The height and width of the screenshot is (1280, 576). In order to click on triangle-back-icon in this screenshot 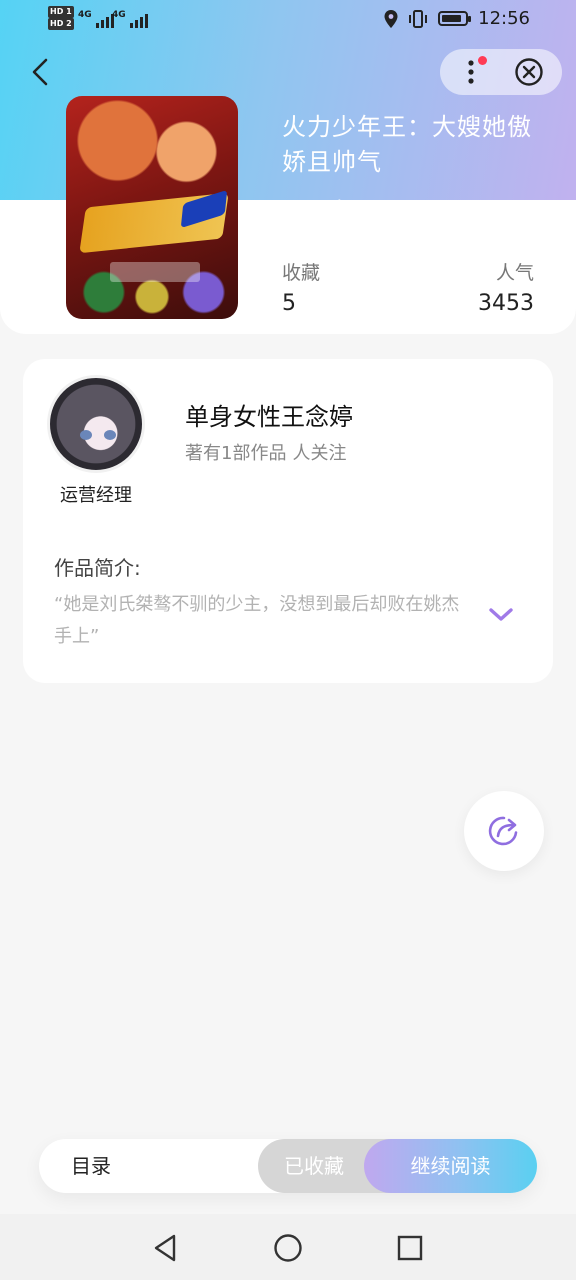, I will do `click(165, 1248)`.